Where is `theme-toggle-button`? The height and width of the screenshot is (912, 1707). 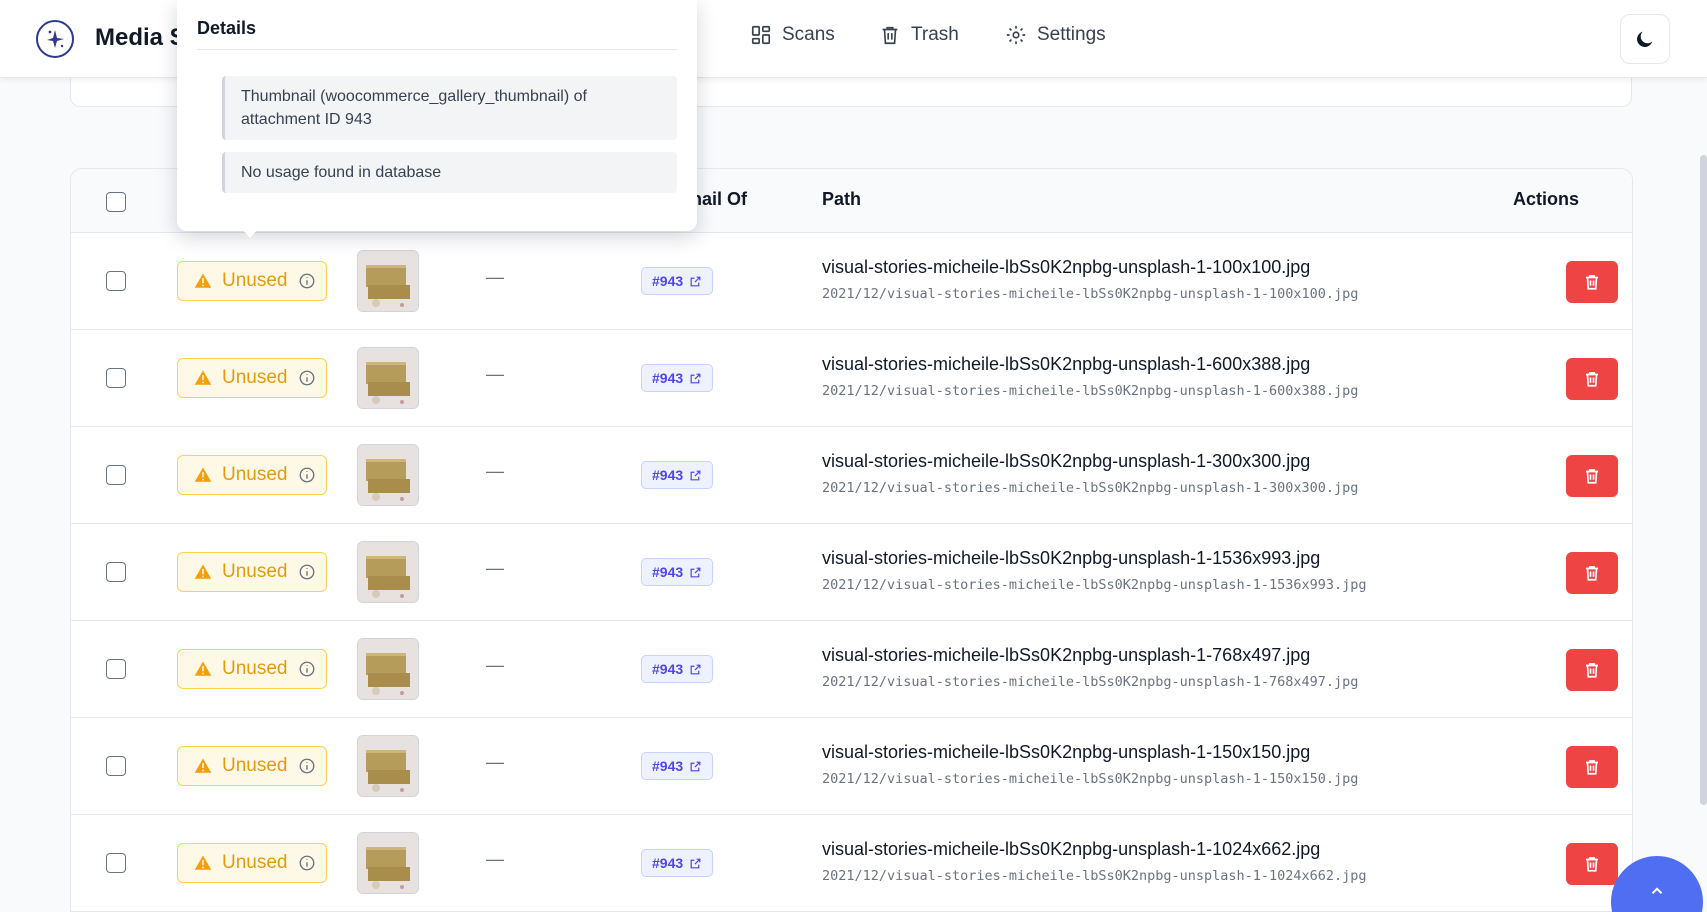
theme-toggle-button is located at coordinates (1645, 39).